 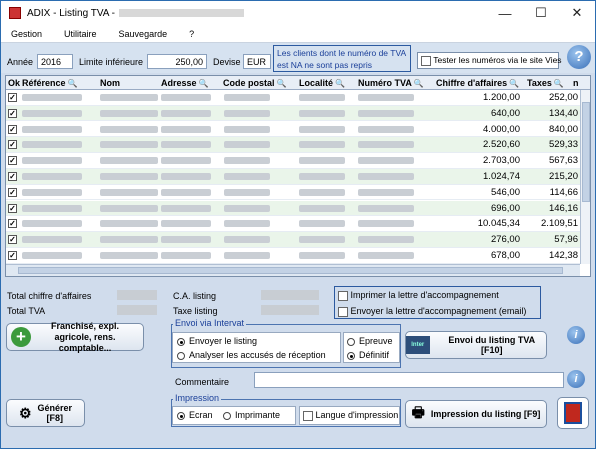 I want to click on table-row: ✓ 546,00 114,66, so click(x=293, y=193).